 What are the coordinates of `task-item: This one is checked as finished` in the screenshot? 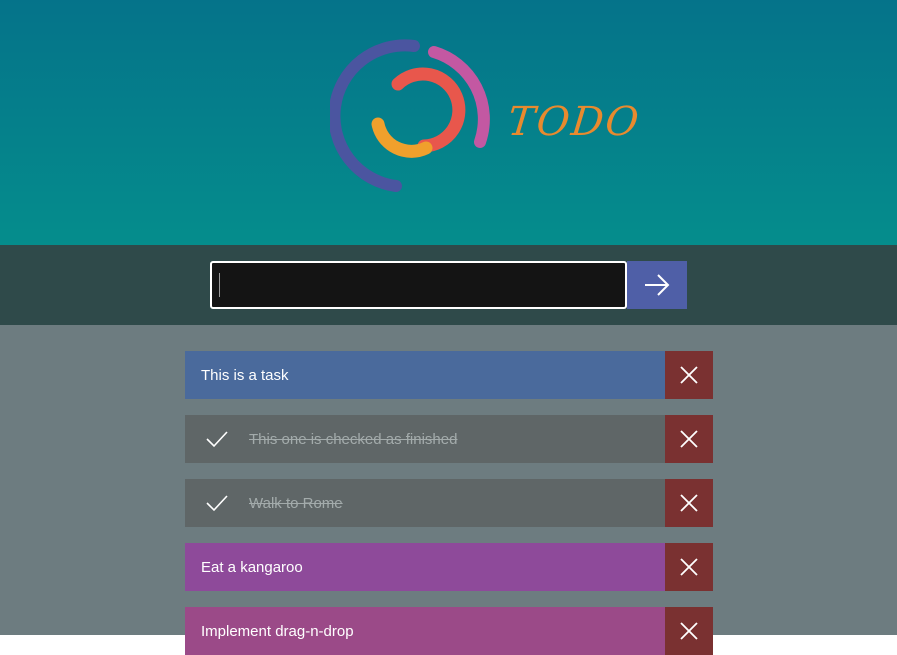 It's located at (449, 439).